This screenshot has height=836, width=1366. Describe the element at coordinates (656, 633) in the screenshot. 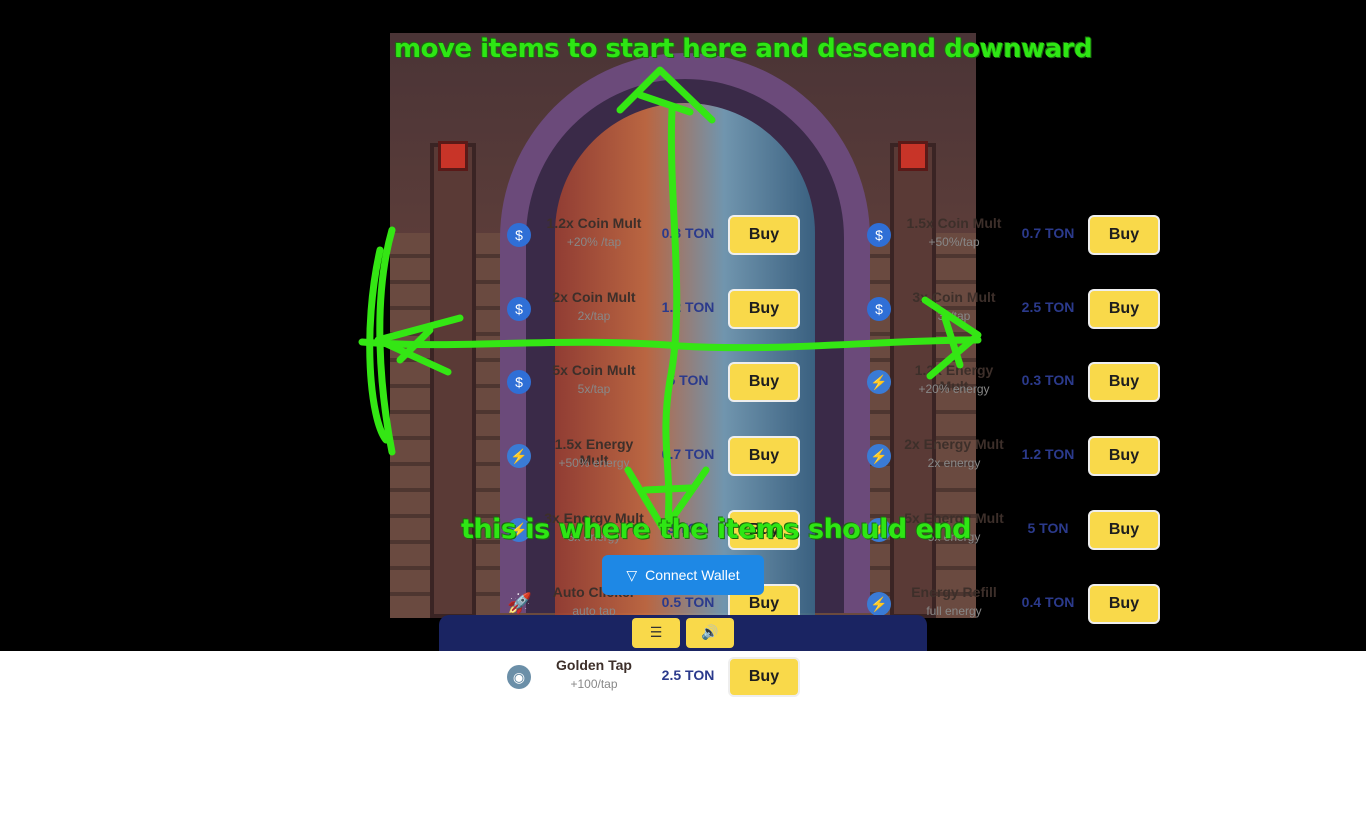

I see `menu-button: ☰` at that location.